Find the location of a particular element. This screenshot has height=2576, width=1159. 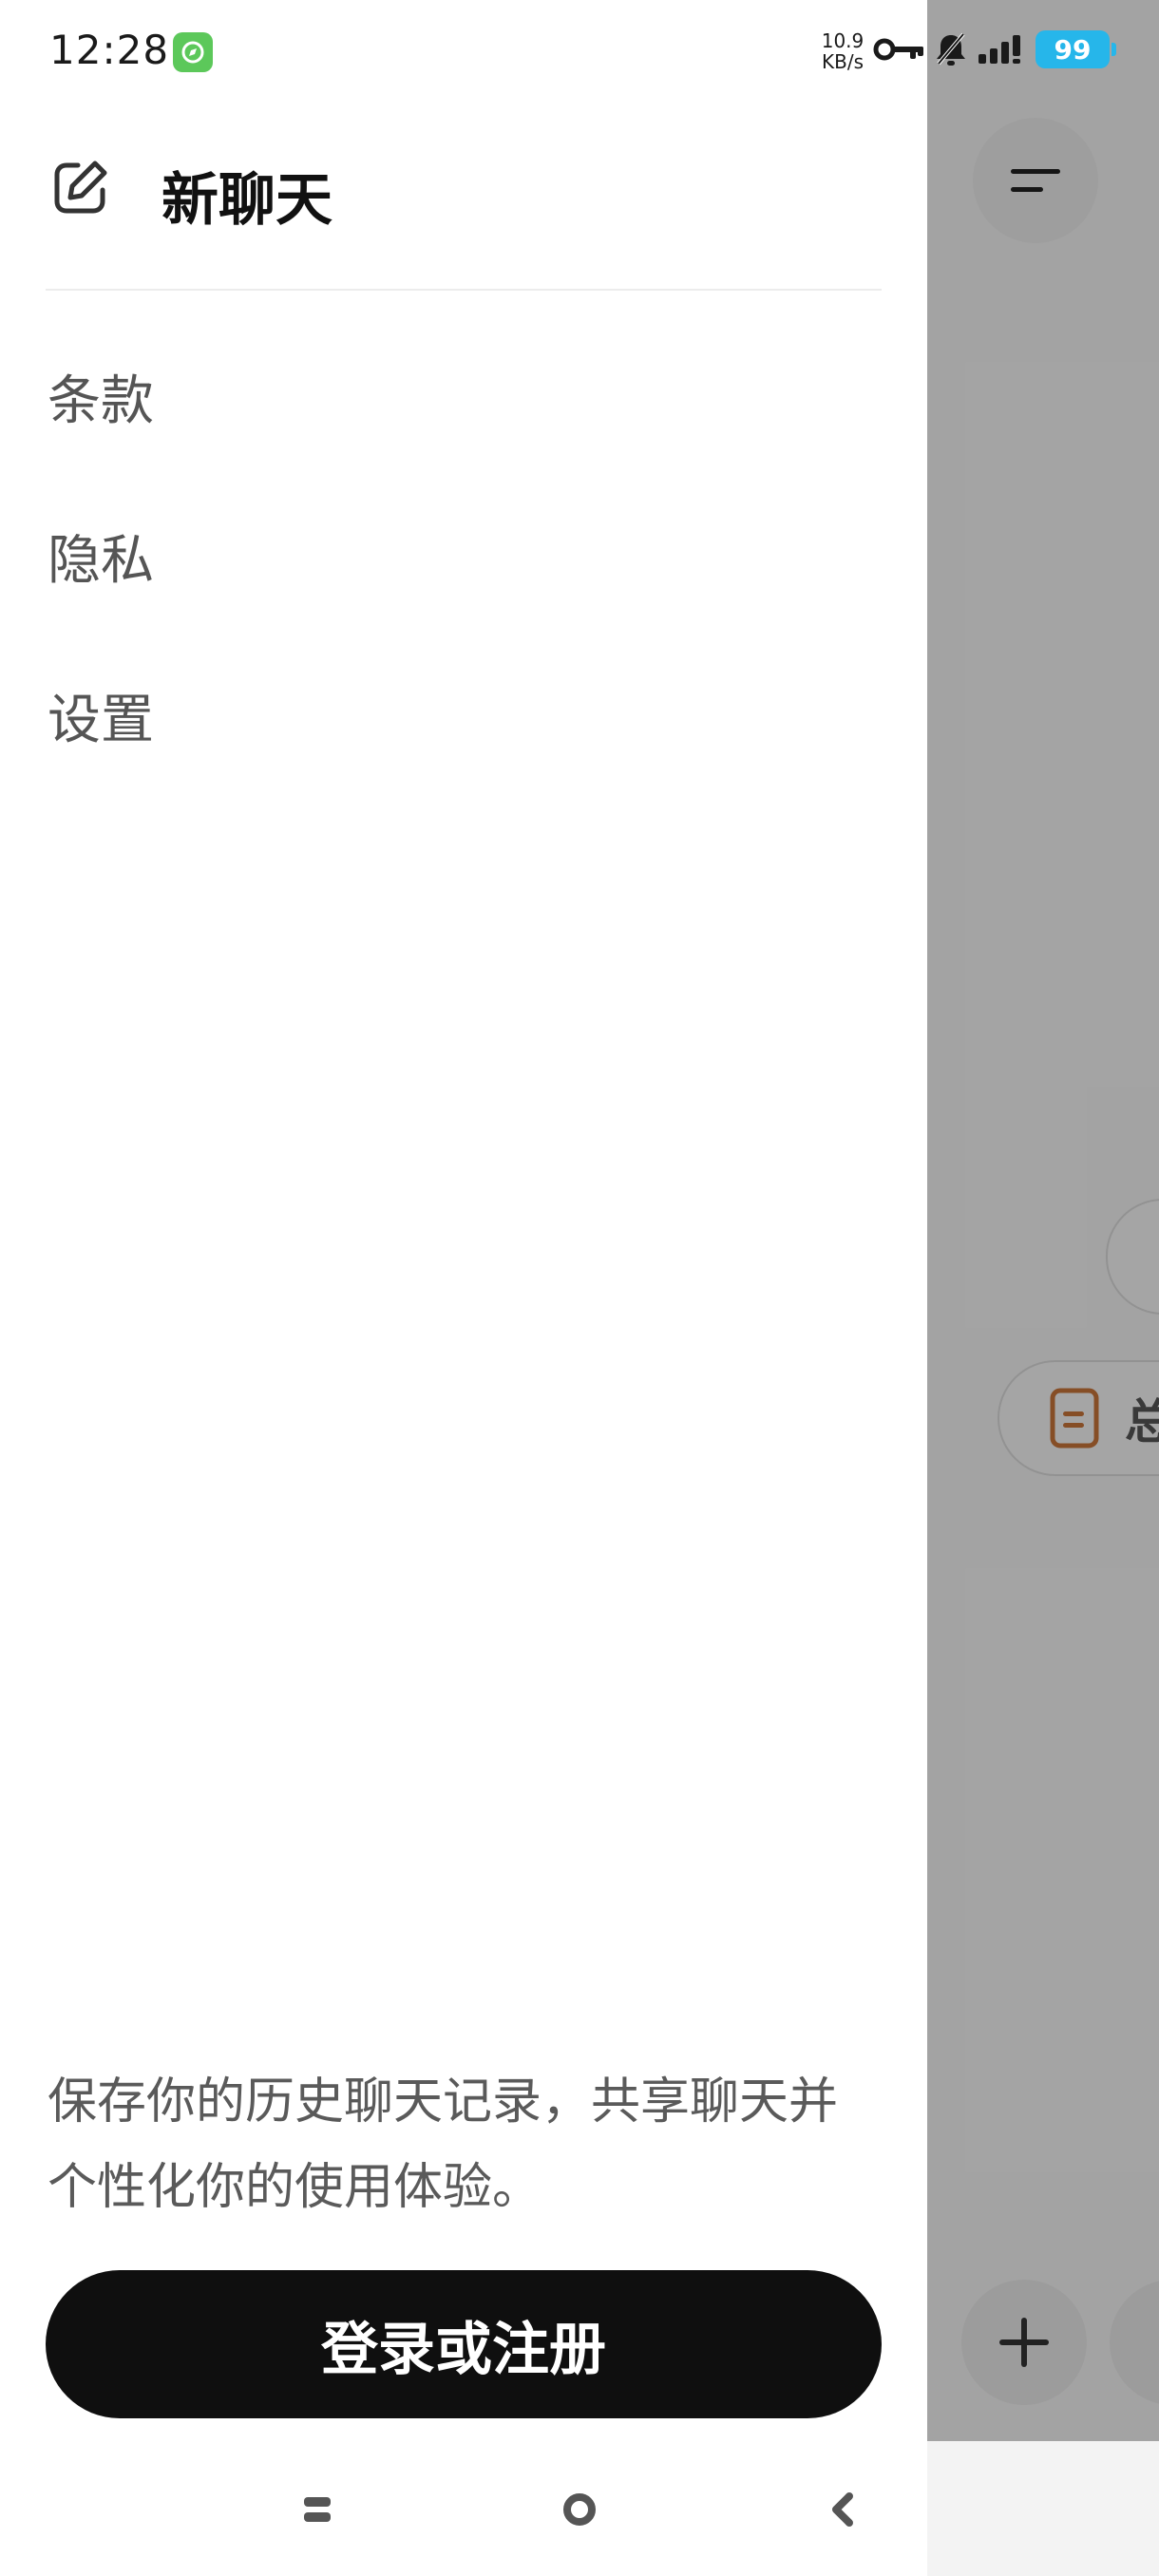

divider is located at coordinates (464, 290).